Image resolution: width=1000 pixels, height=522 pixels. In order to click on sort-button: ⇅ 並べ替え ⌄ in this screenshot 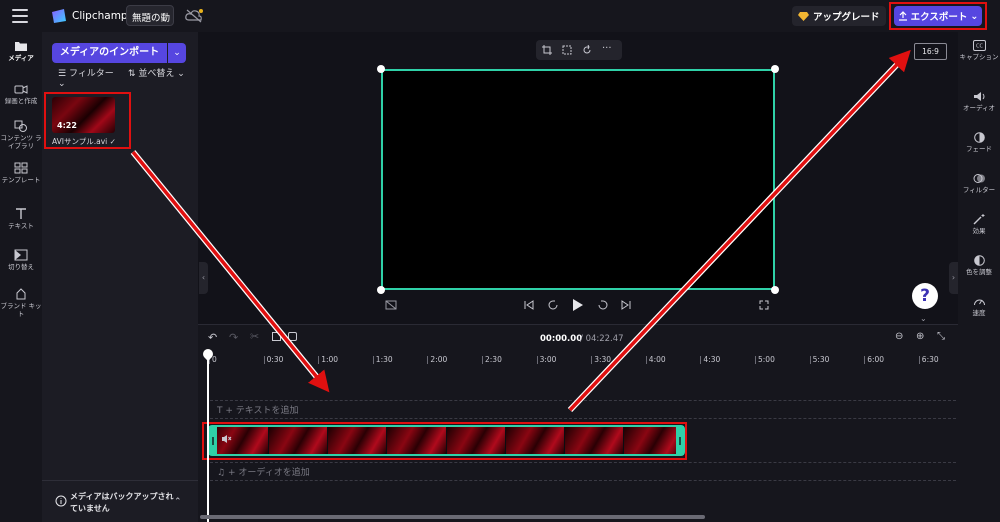, I will do `click(158, 74)`.